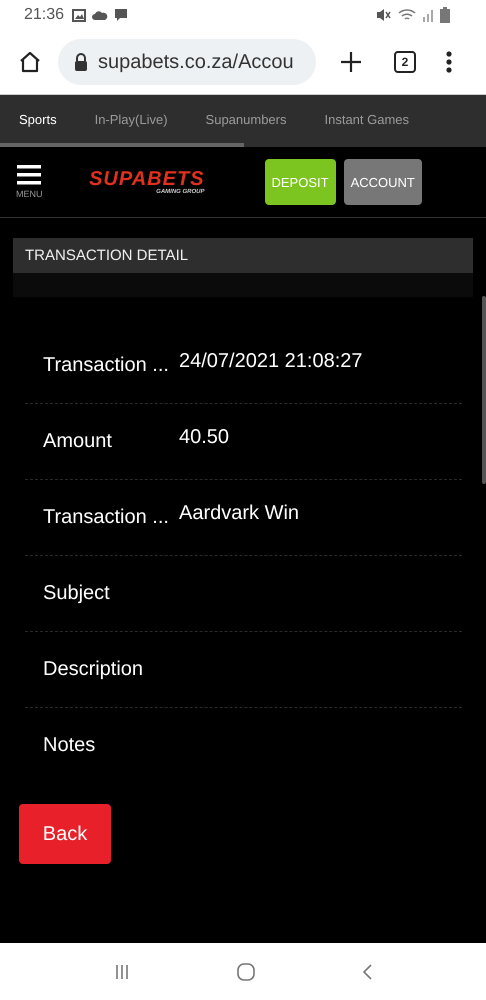 The width and height of the screenshot is (486, 1000). What do you see at coordinates (44, 15) in the screenshot?
I see `status-time: 21:36` at bounding box center [44, 15].